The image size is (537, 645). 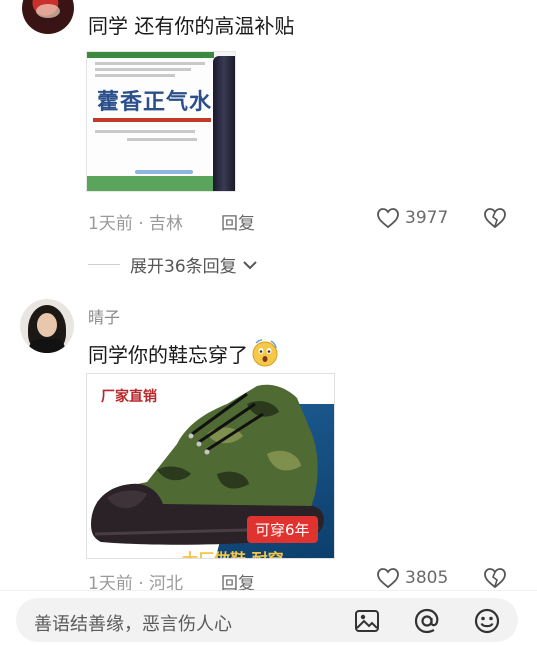 I want to click on astonished-face-icon, so click(x=265, y=353).